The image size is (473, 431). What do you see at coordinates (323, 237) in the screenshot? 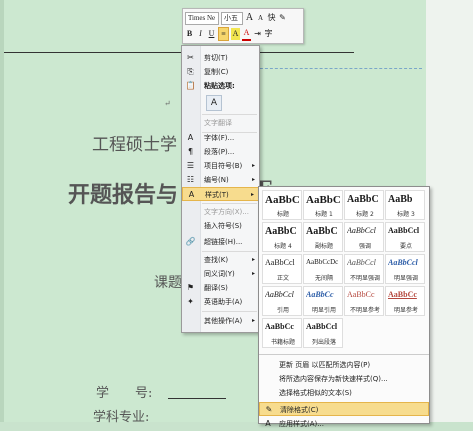
I see `style-cell: AaBbC 副标题` at bounding box center [323, 237].